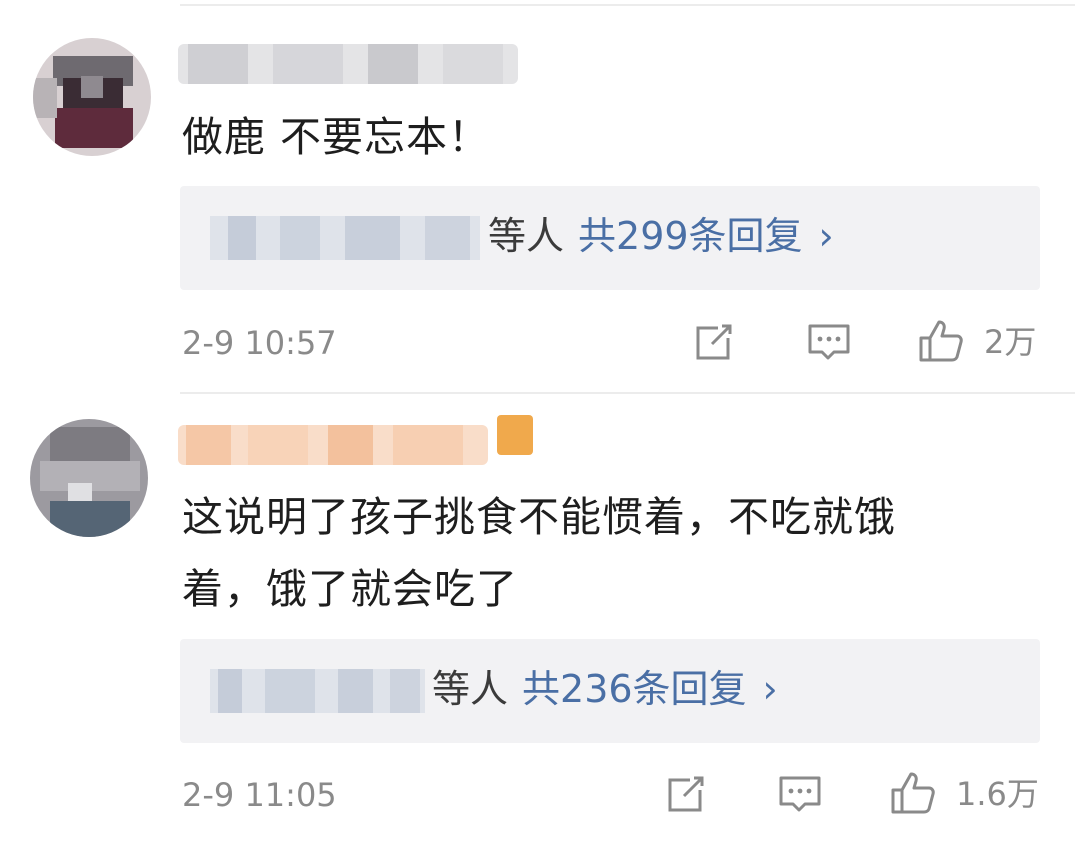 The image size is (1075, 850). I want to click on reply-count-link: 共236条回复, so click(634, 689).